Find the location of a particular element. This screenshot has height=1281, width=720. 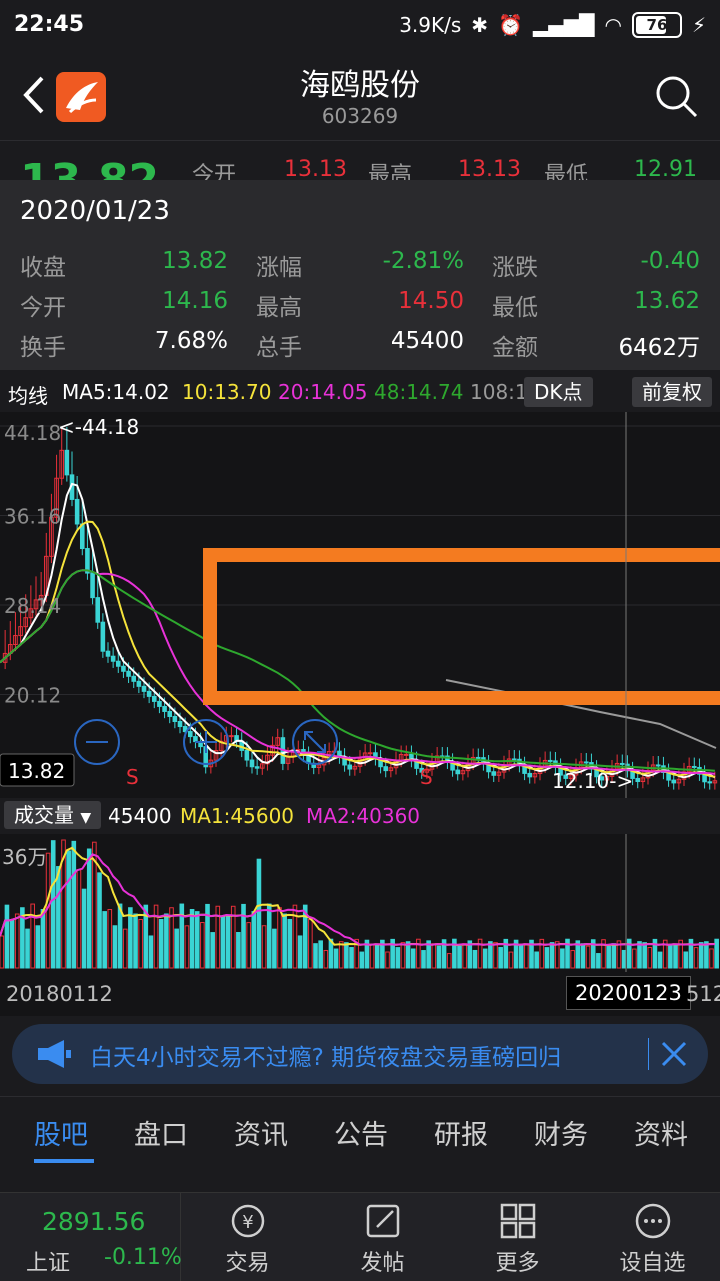

status-time: 22:45 is located at coordinates (49, 24).